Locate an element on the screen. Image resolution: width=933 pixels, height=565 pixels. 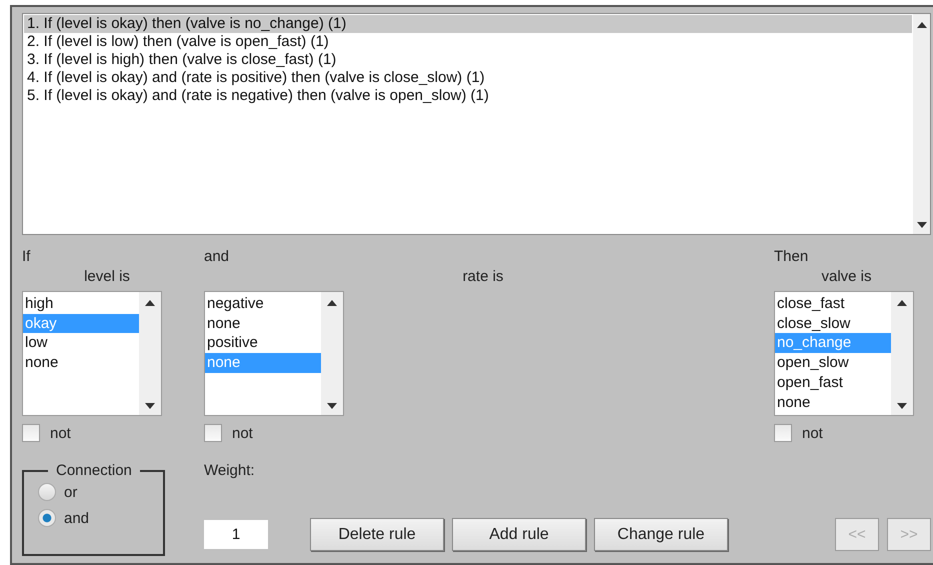
list-item: low is located at coordinates (81, 343).